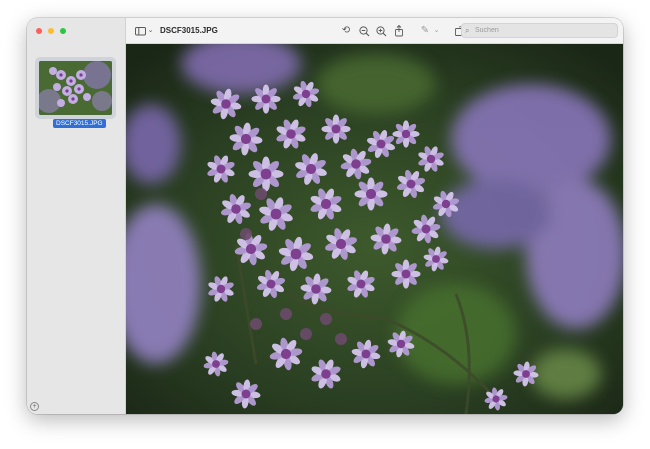 This screenshot has width=650, height=449. I want to click on search-field: ⌕, so click(539, 30).